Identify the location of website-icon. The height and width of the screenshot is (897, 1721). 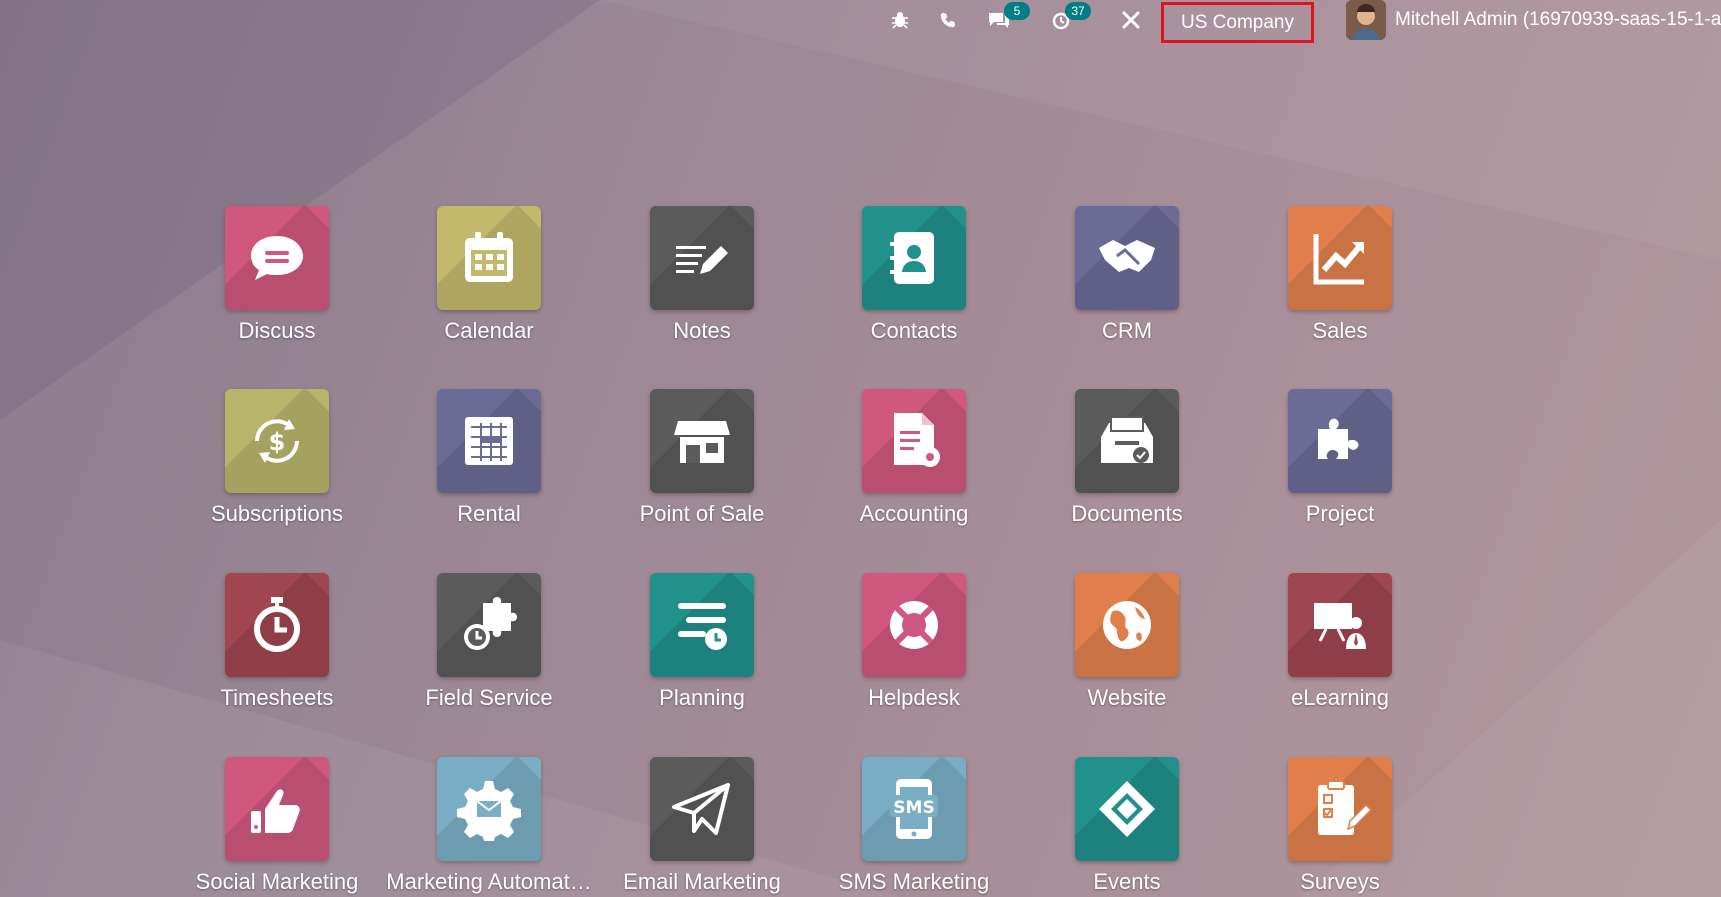
(1127, 625).